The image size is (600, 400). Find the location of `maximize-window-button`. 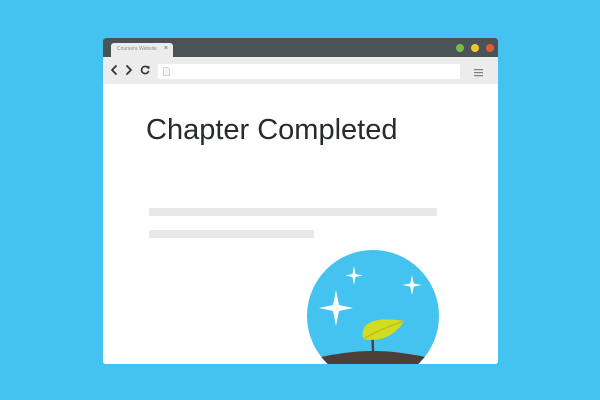

maximize-window-button is located at coordinates (460, 48).